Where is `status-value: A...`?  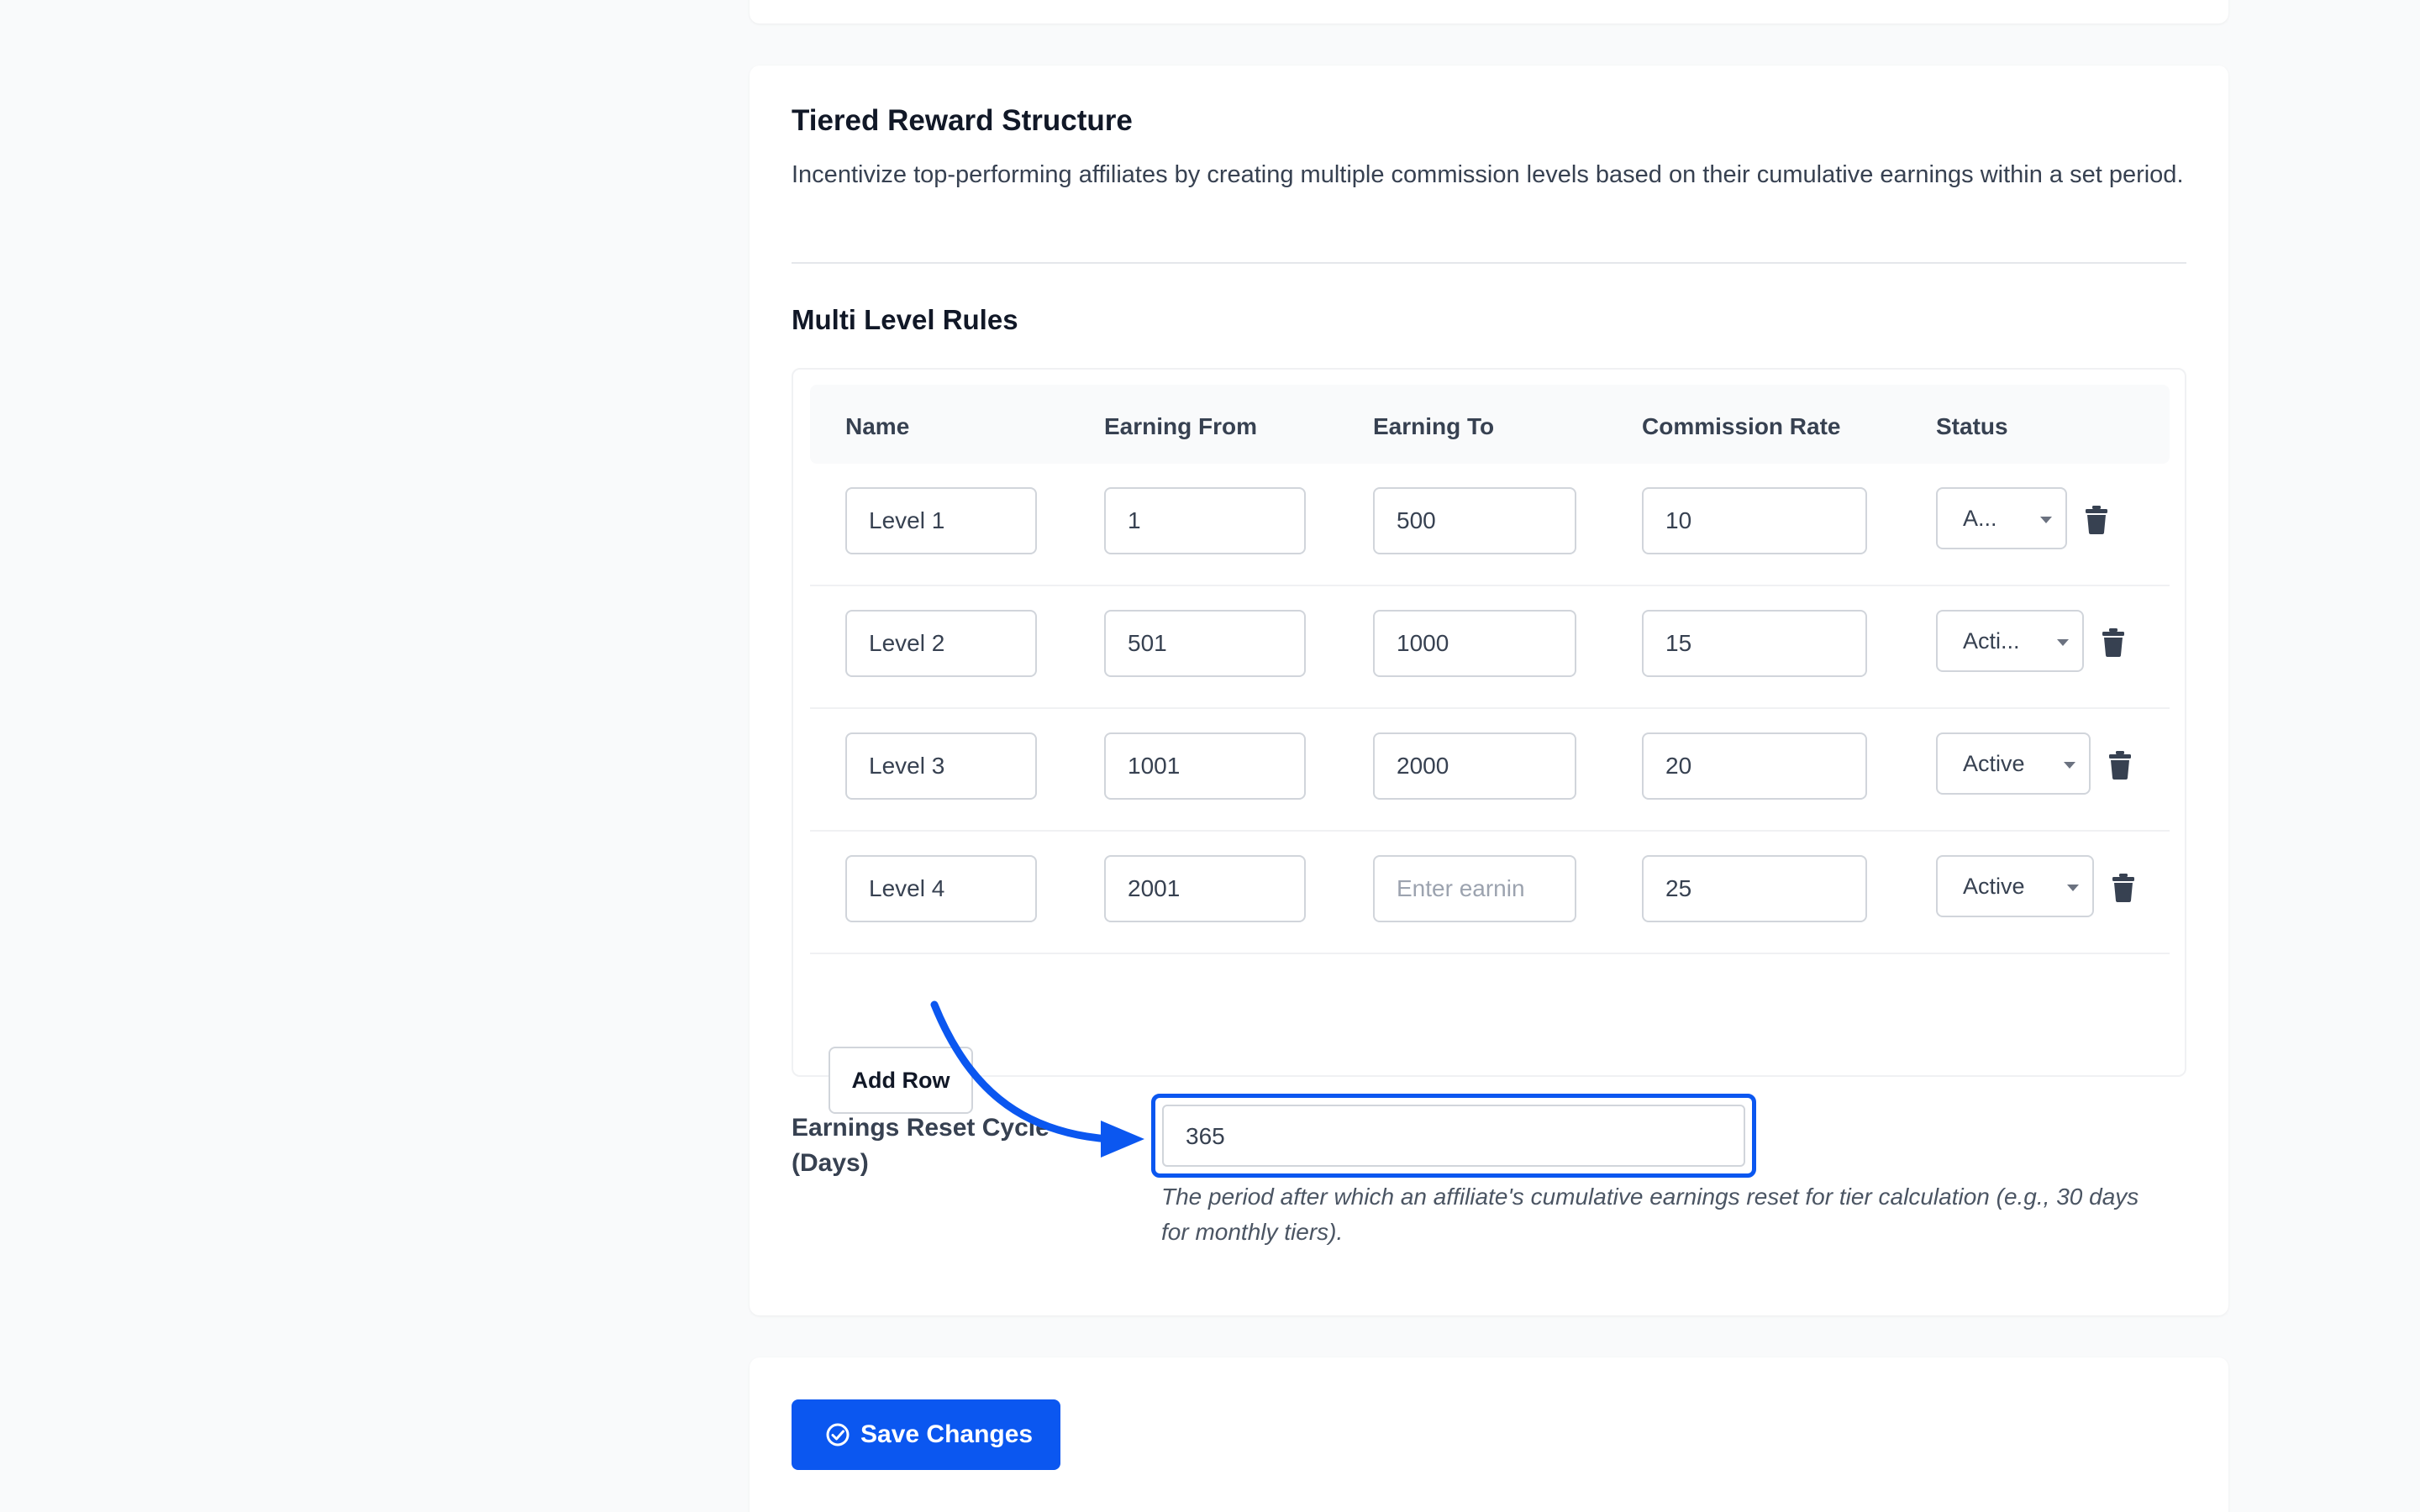 status-value: A... is located at coordinates (1980, 518).